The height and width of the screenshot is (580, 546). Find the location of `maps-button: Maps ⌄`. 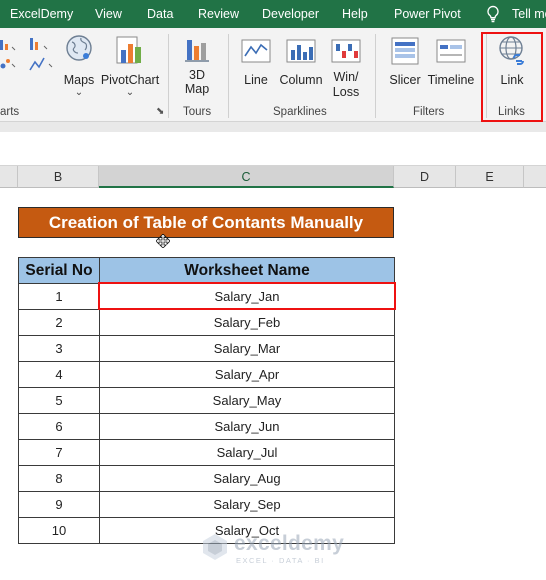

maps-button: Maps ⌄ is located at coordinates (79, 66).